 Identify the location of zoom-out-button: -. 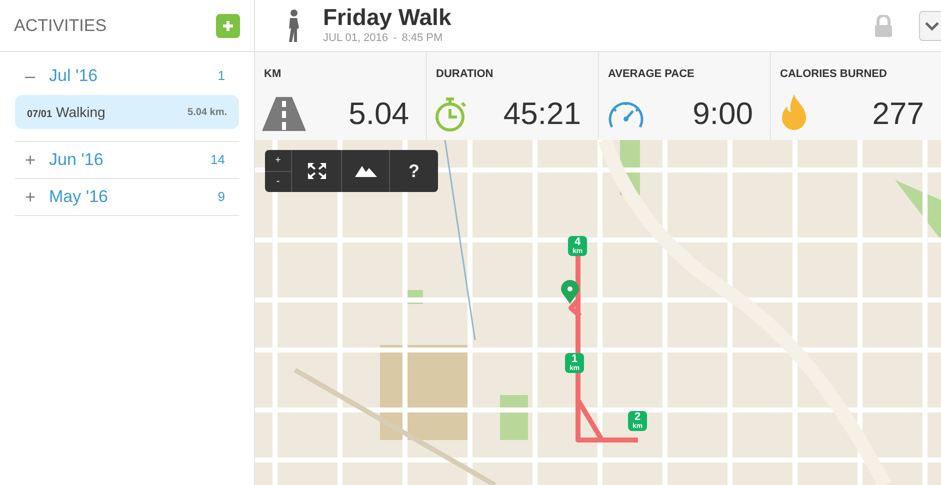
(278, 182).